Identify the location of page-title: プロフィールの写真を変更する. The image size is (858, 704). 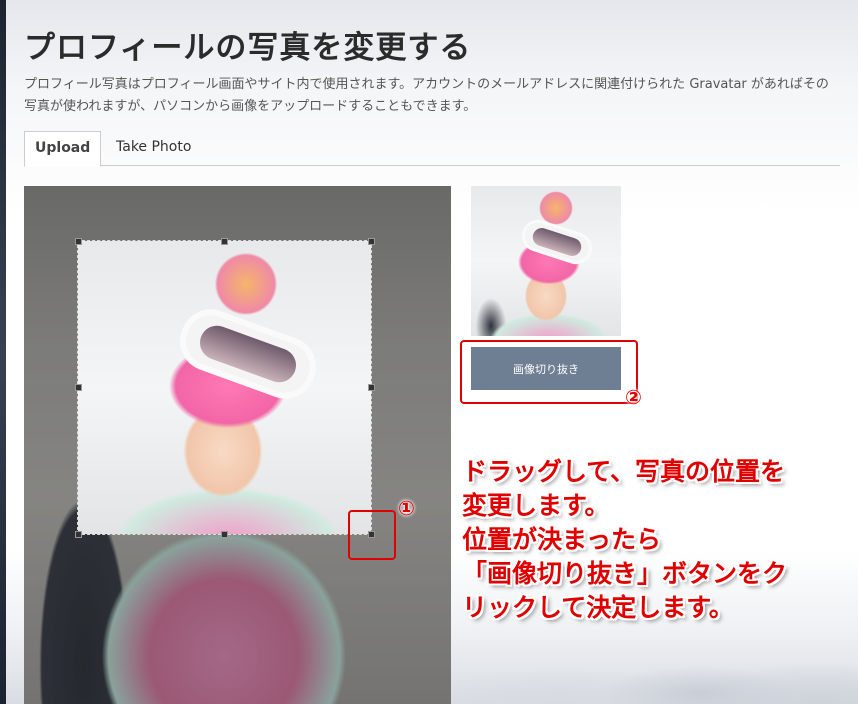
(248, 48).